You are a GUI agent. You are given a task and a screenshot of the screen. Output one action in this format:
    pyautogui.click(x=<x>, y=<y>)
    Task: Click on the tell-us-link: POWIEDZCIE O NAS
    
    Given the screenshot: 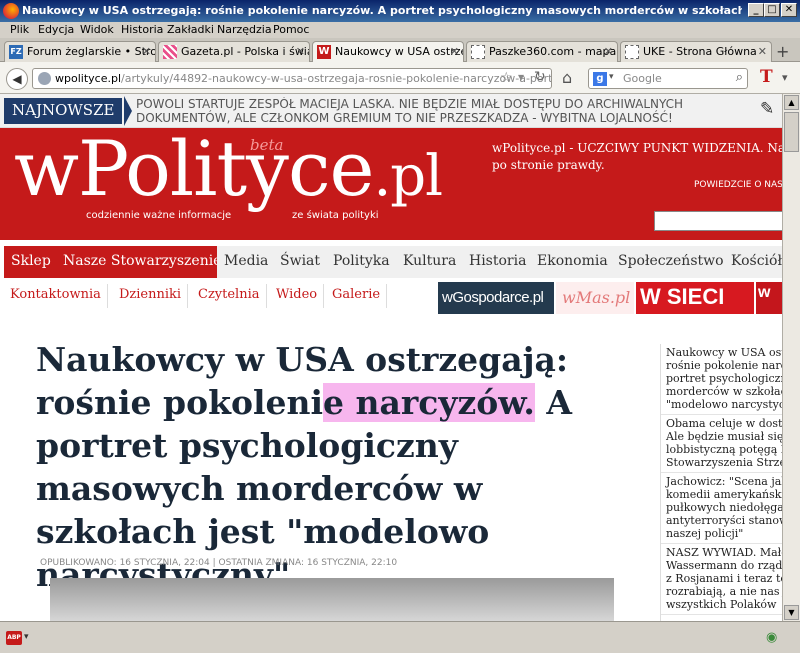 What is the action you would take?
    pyautogui.click(x=738, y=185)
    